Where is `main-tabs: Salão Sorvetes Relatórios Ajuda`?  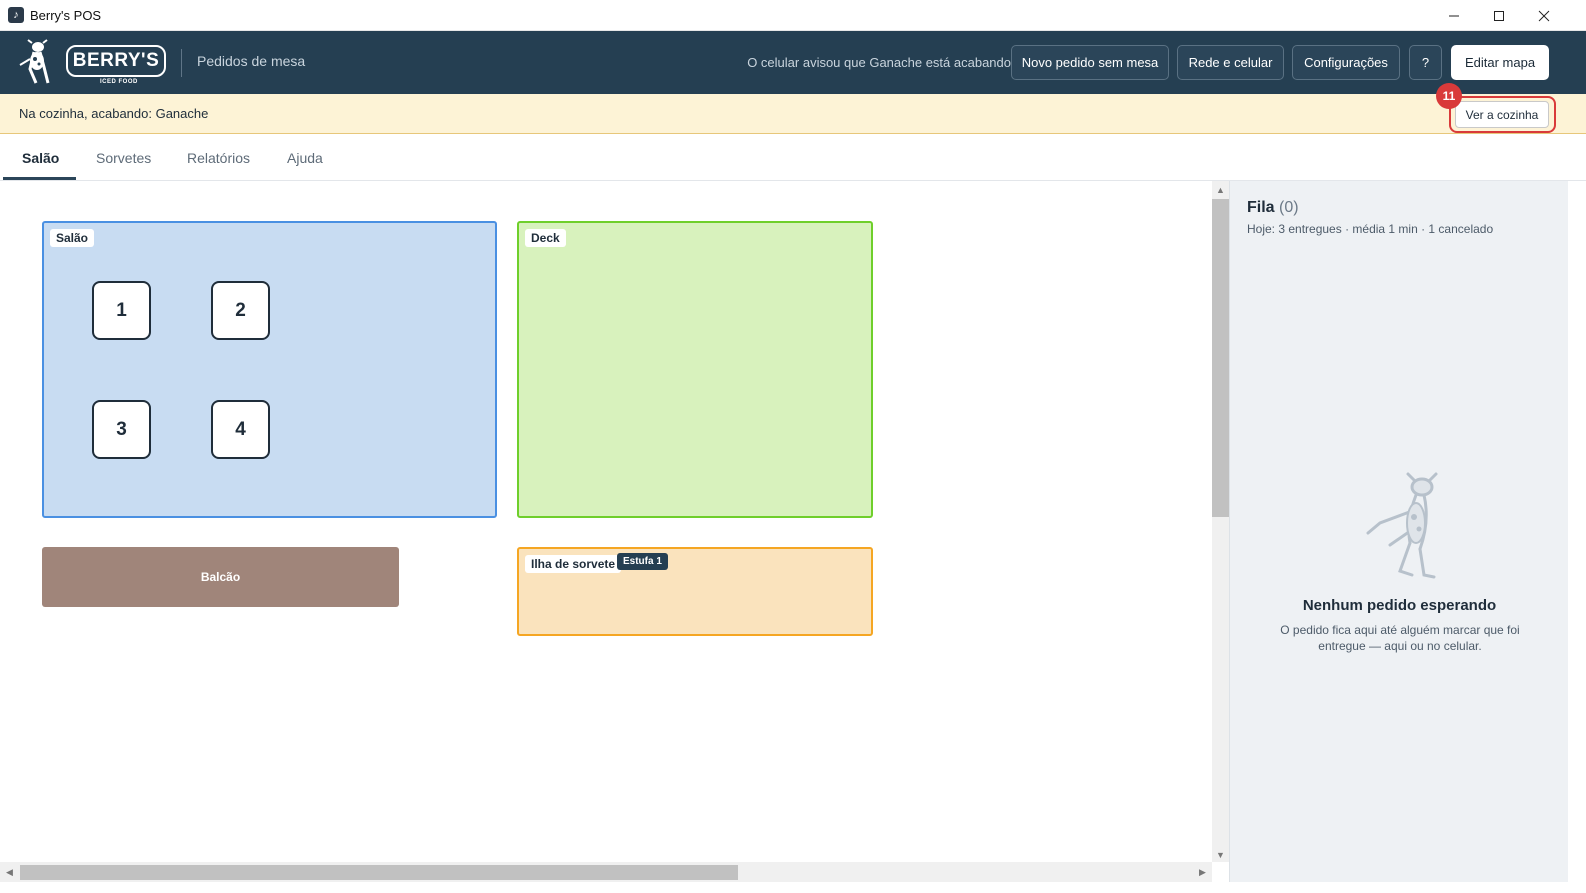
main-tabs: Salão Sorvetes Relatórios Ajuda is located at coordinates (793, 157).